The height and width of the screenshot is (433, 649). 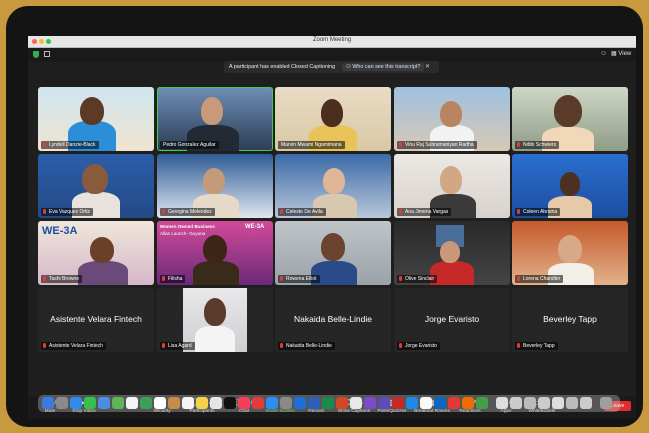 I want to click on teams-icon, so click(x=384, y=403).